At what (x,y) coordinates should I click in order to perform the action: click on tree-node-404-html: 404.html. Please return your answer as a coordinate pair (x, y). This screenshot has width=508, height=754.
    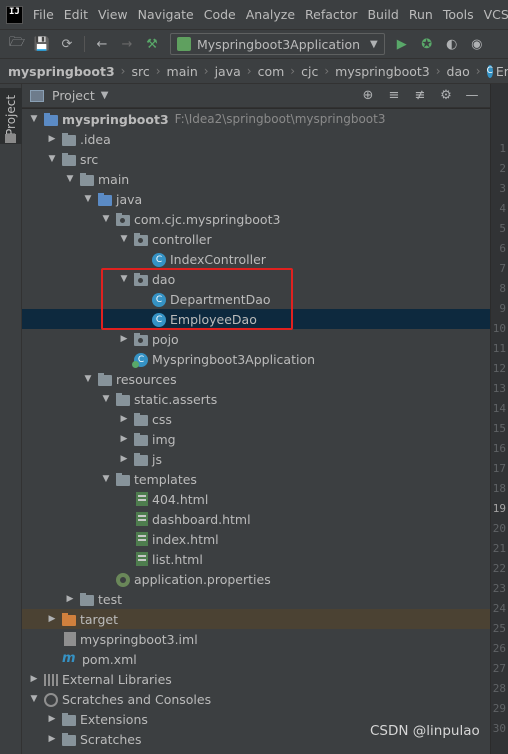
    Looking at the image, I should click on (256, 499).